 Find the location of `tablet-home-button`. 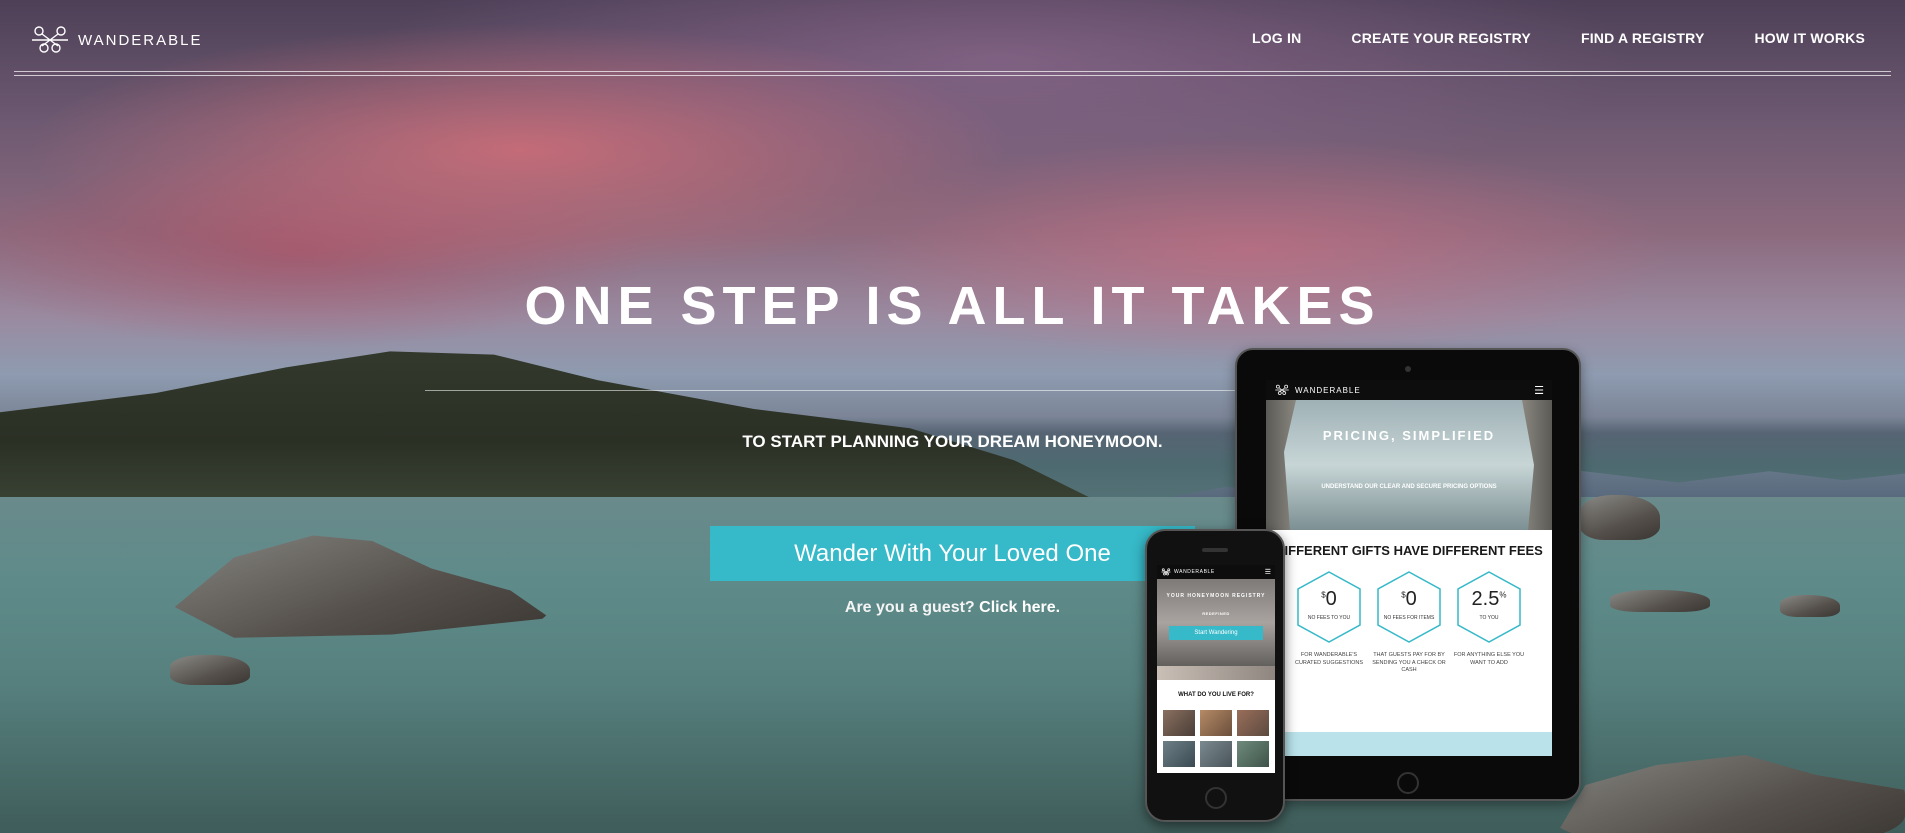

tablet-home-button is located at coordinates (1408, 783).